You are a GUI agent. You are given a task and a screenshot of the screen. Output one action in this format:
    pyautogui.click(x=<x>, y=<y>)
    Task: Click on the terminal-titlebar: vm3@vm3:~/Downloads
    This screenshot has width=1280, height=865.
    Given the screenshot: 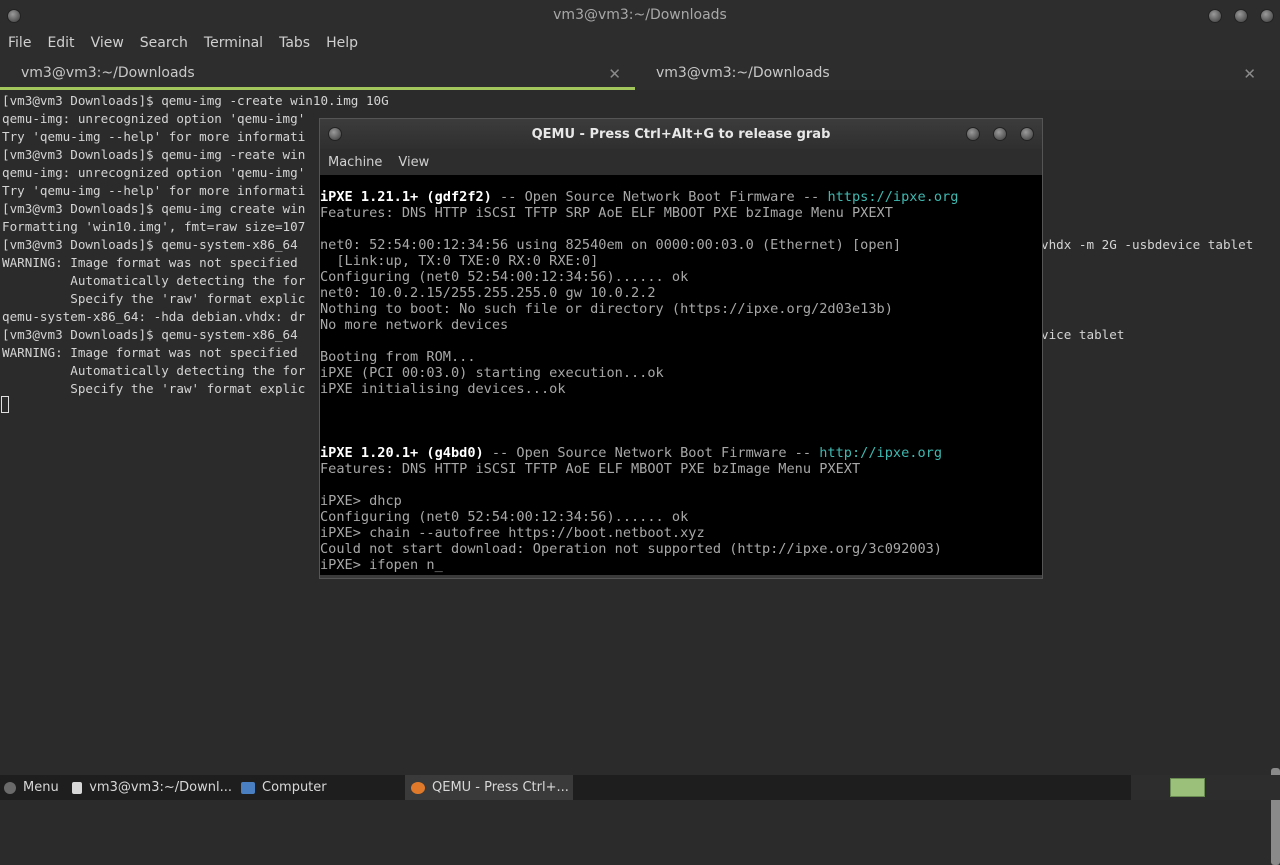 What is the action you would take?
    pyautogui.click(x=640, y=15)
    